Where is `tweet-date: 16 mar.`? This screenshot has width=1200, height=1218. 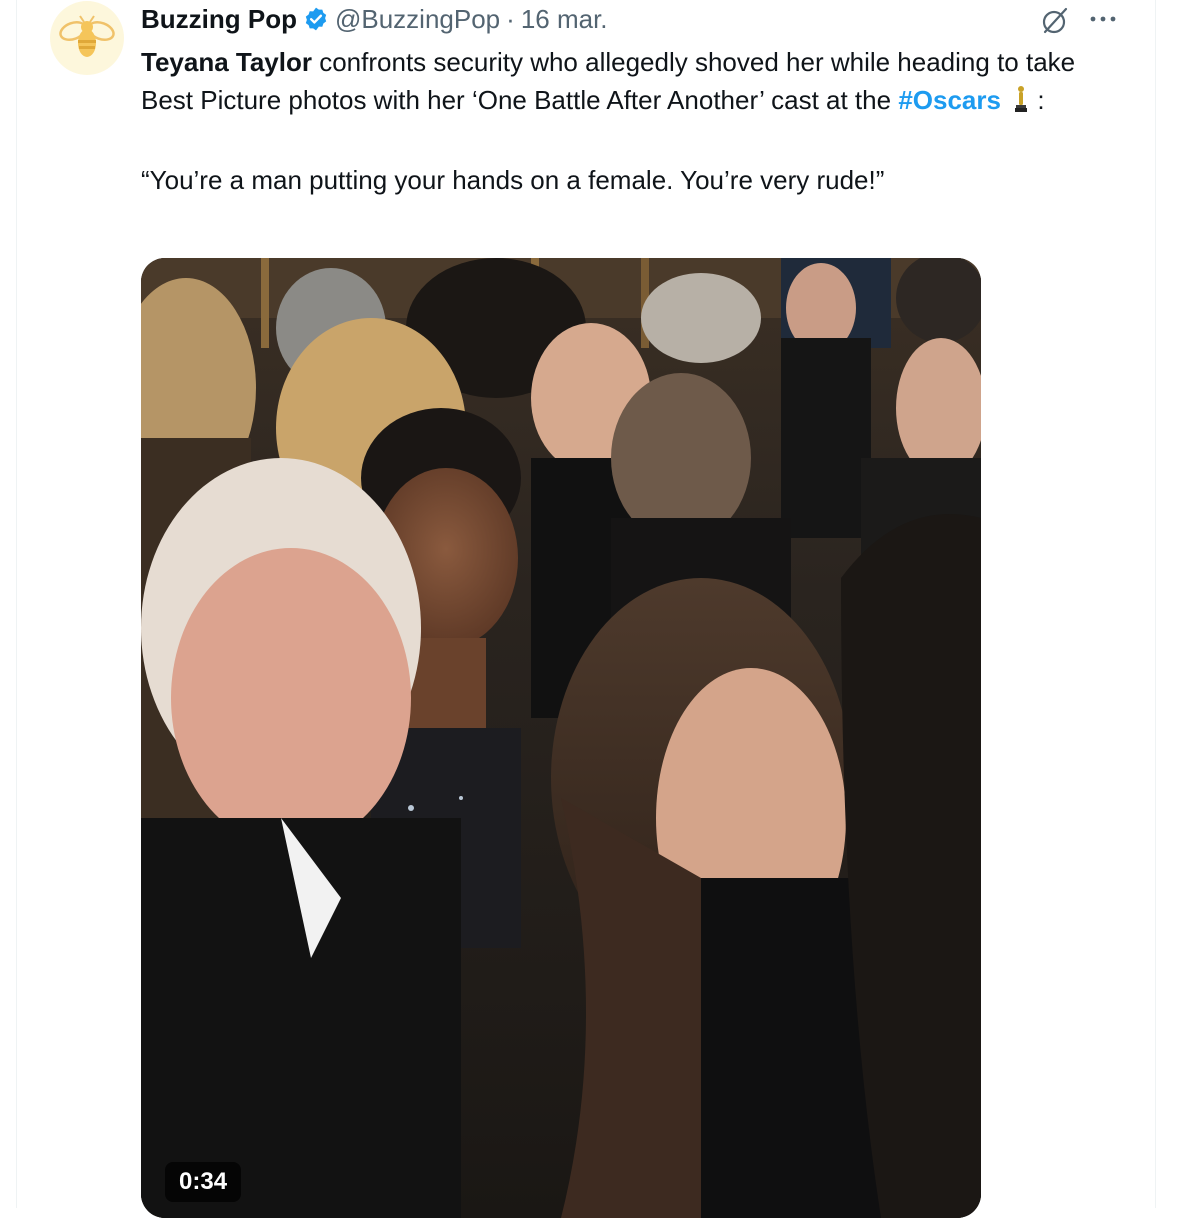 tweet-date: 16 mar. is located at coordinates (564, 19).